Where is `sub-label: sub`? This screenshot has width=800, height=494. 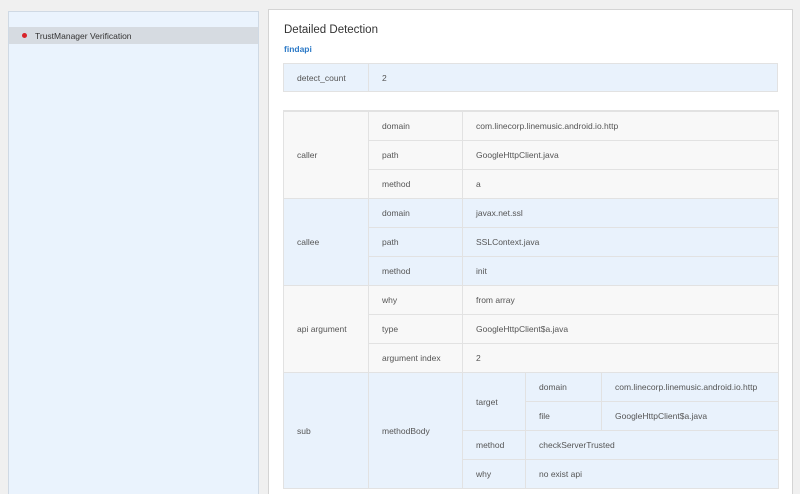 sub-label: sub is located at coordinates (326, 430).